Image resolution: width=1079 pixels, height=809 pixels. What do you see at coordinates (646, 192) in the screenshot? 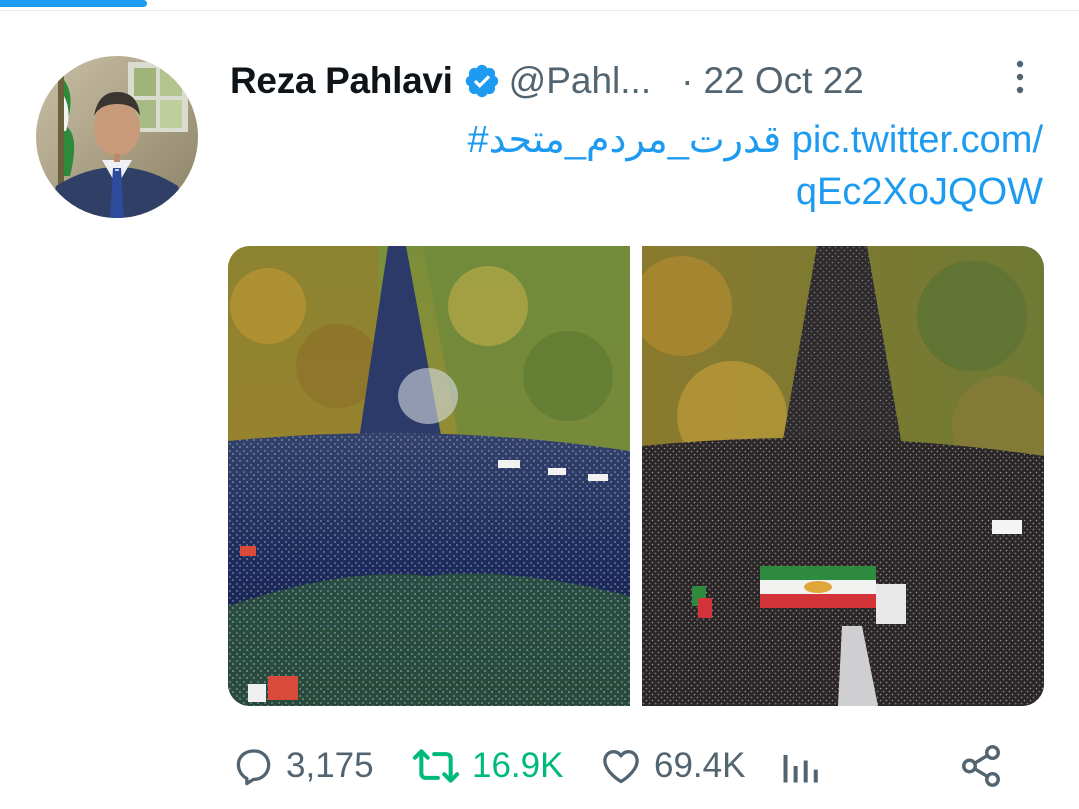
I see `pic-link-text: qEc2XoJQOW` at bounding box center [646, 192].